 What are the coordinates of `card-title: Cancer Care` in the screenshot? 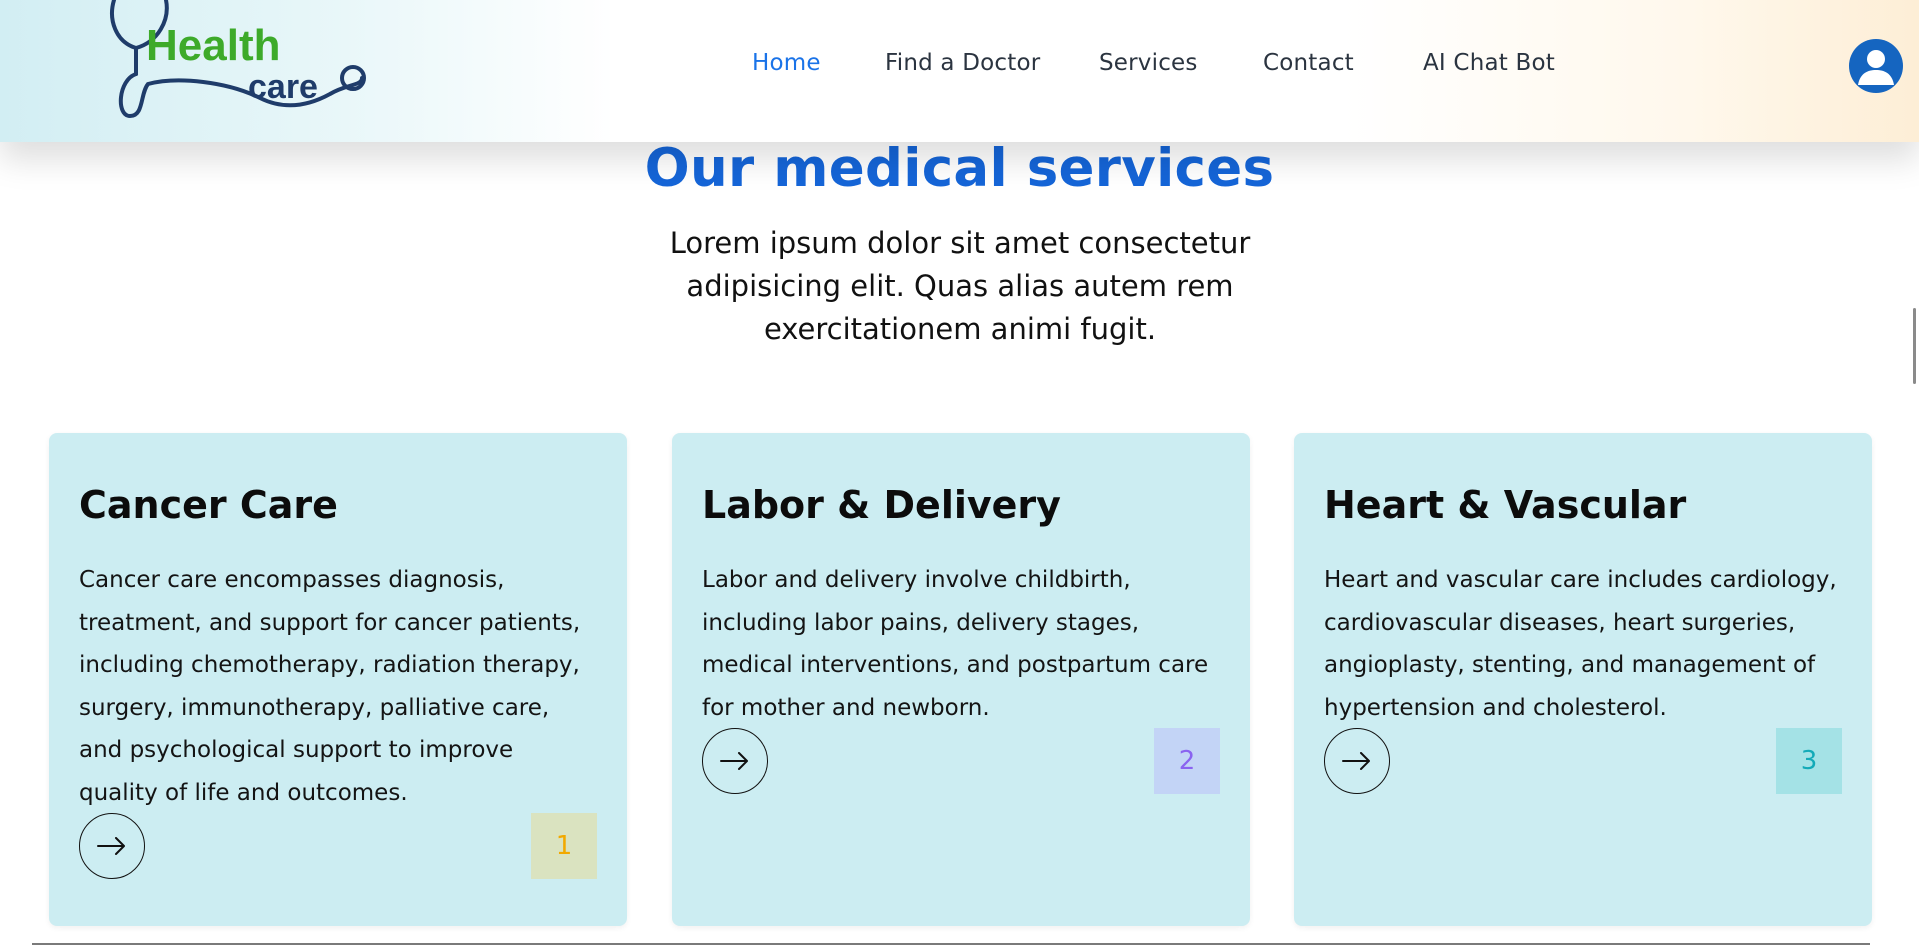 It's located at (208, 505).